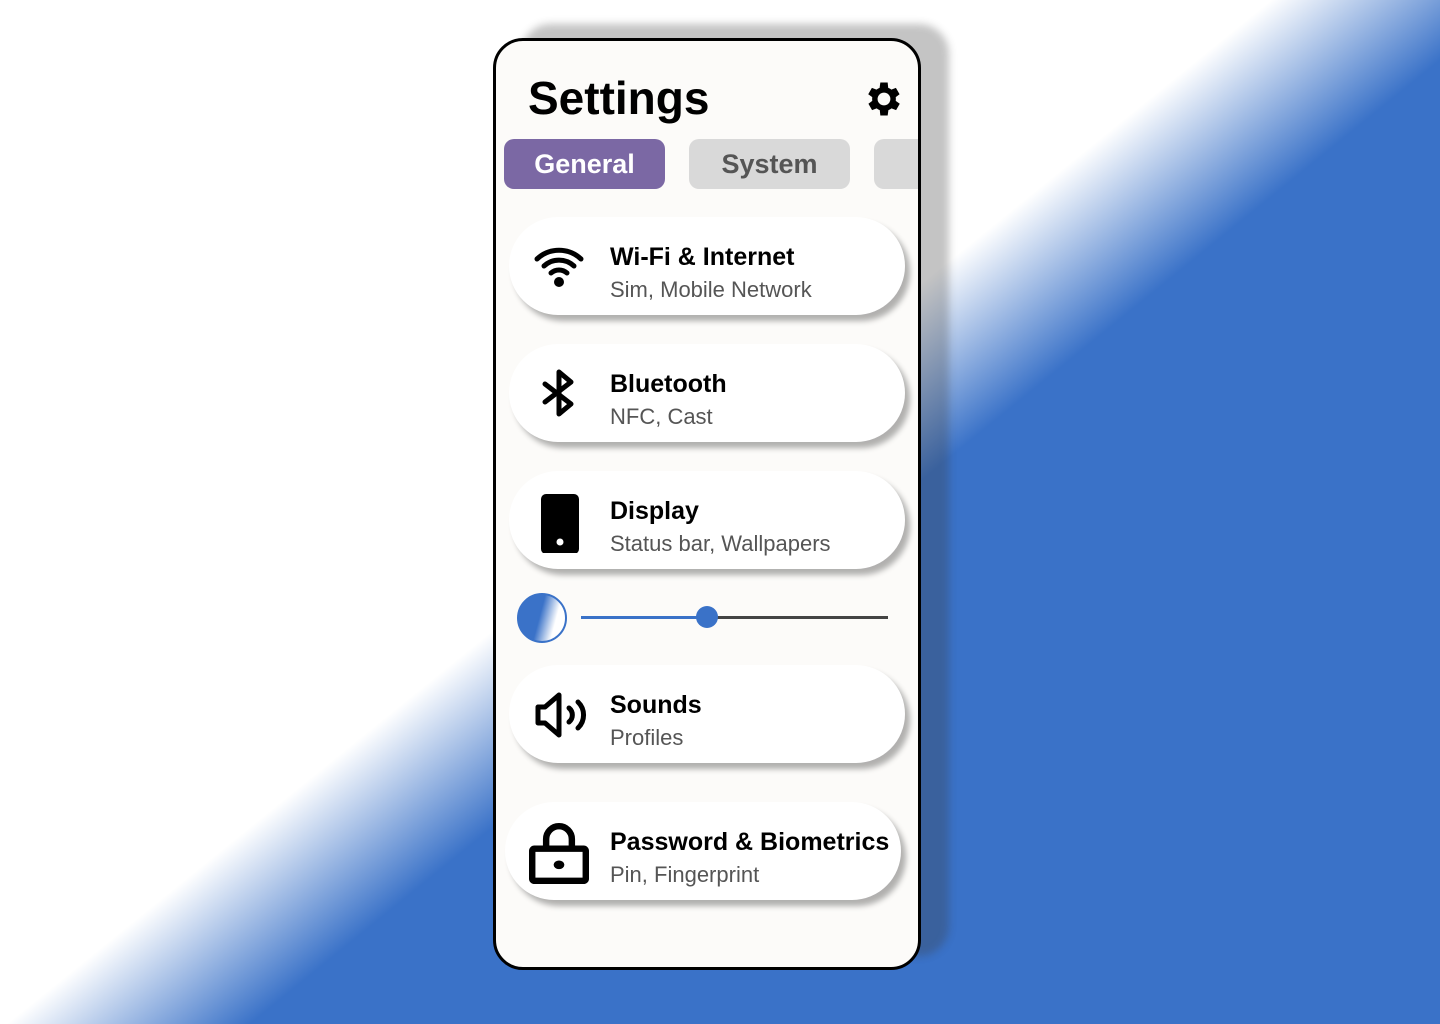 The width and height of the screenshot is (1440, 1024). What do you see at coordinates (559, 267) in the screenshot?
I see `wifi-icon` at bounding box center [559, 267].